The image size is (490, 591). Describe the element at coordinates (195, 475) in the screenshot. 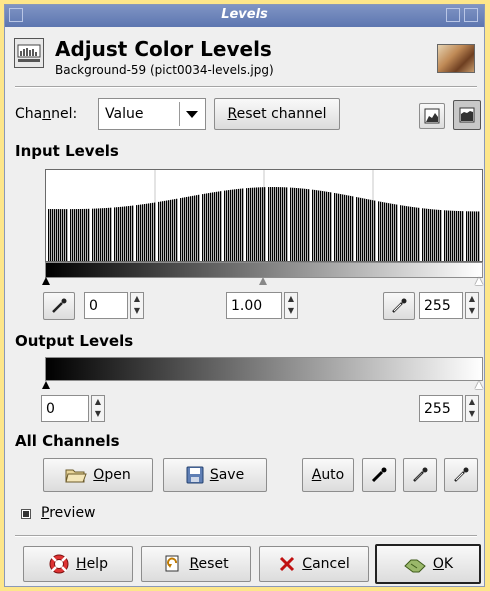

I see `floppy-disk-icon` at that location.